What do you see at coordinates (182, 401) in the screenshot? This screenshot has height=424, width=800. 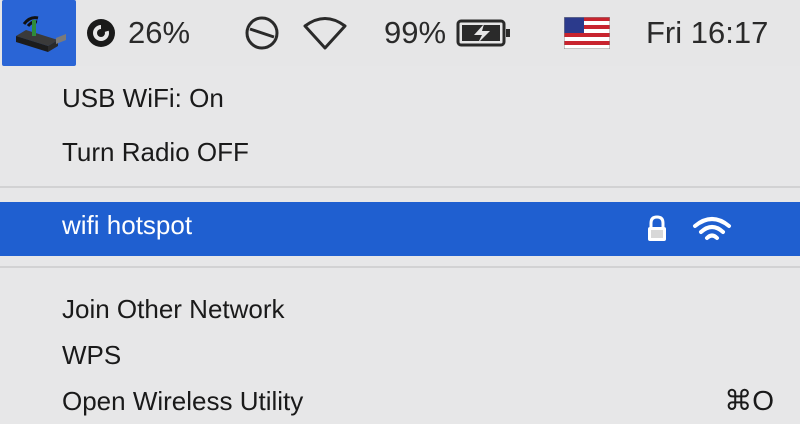 I see `open-wireless-utility-item: Open Wireless Utility` at bounding box center [182, 401].